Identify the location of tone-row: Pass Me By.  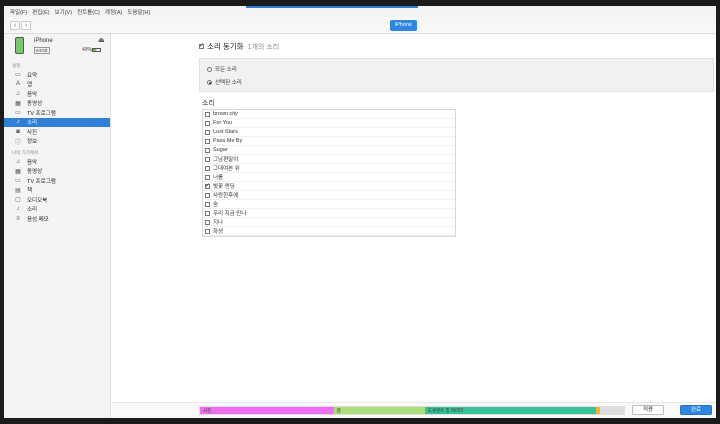
(329, 141).